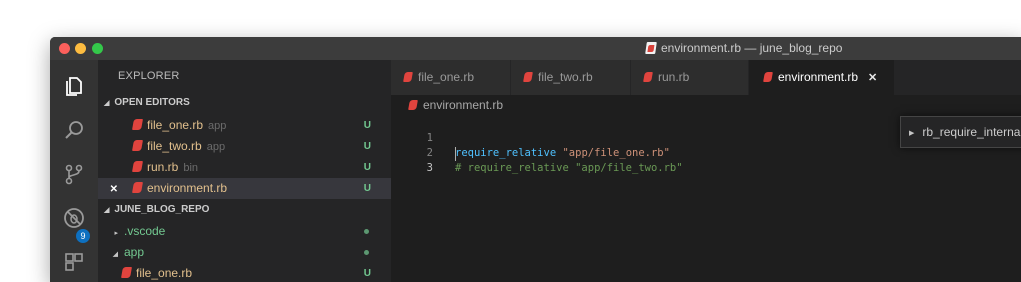  Describe the element at coordinates (446, 77) in the screenshot. I see `tab-label: file_one.rb` at that location.